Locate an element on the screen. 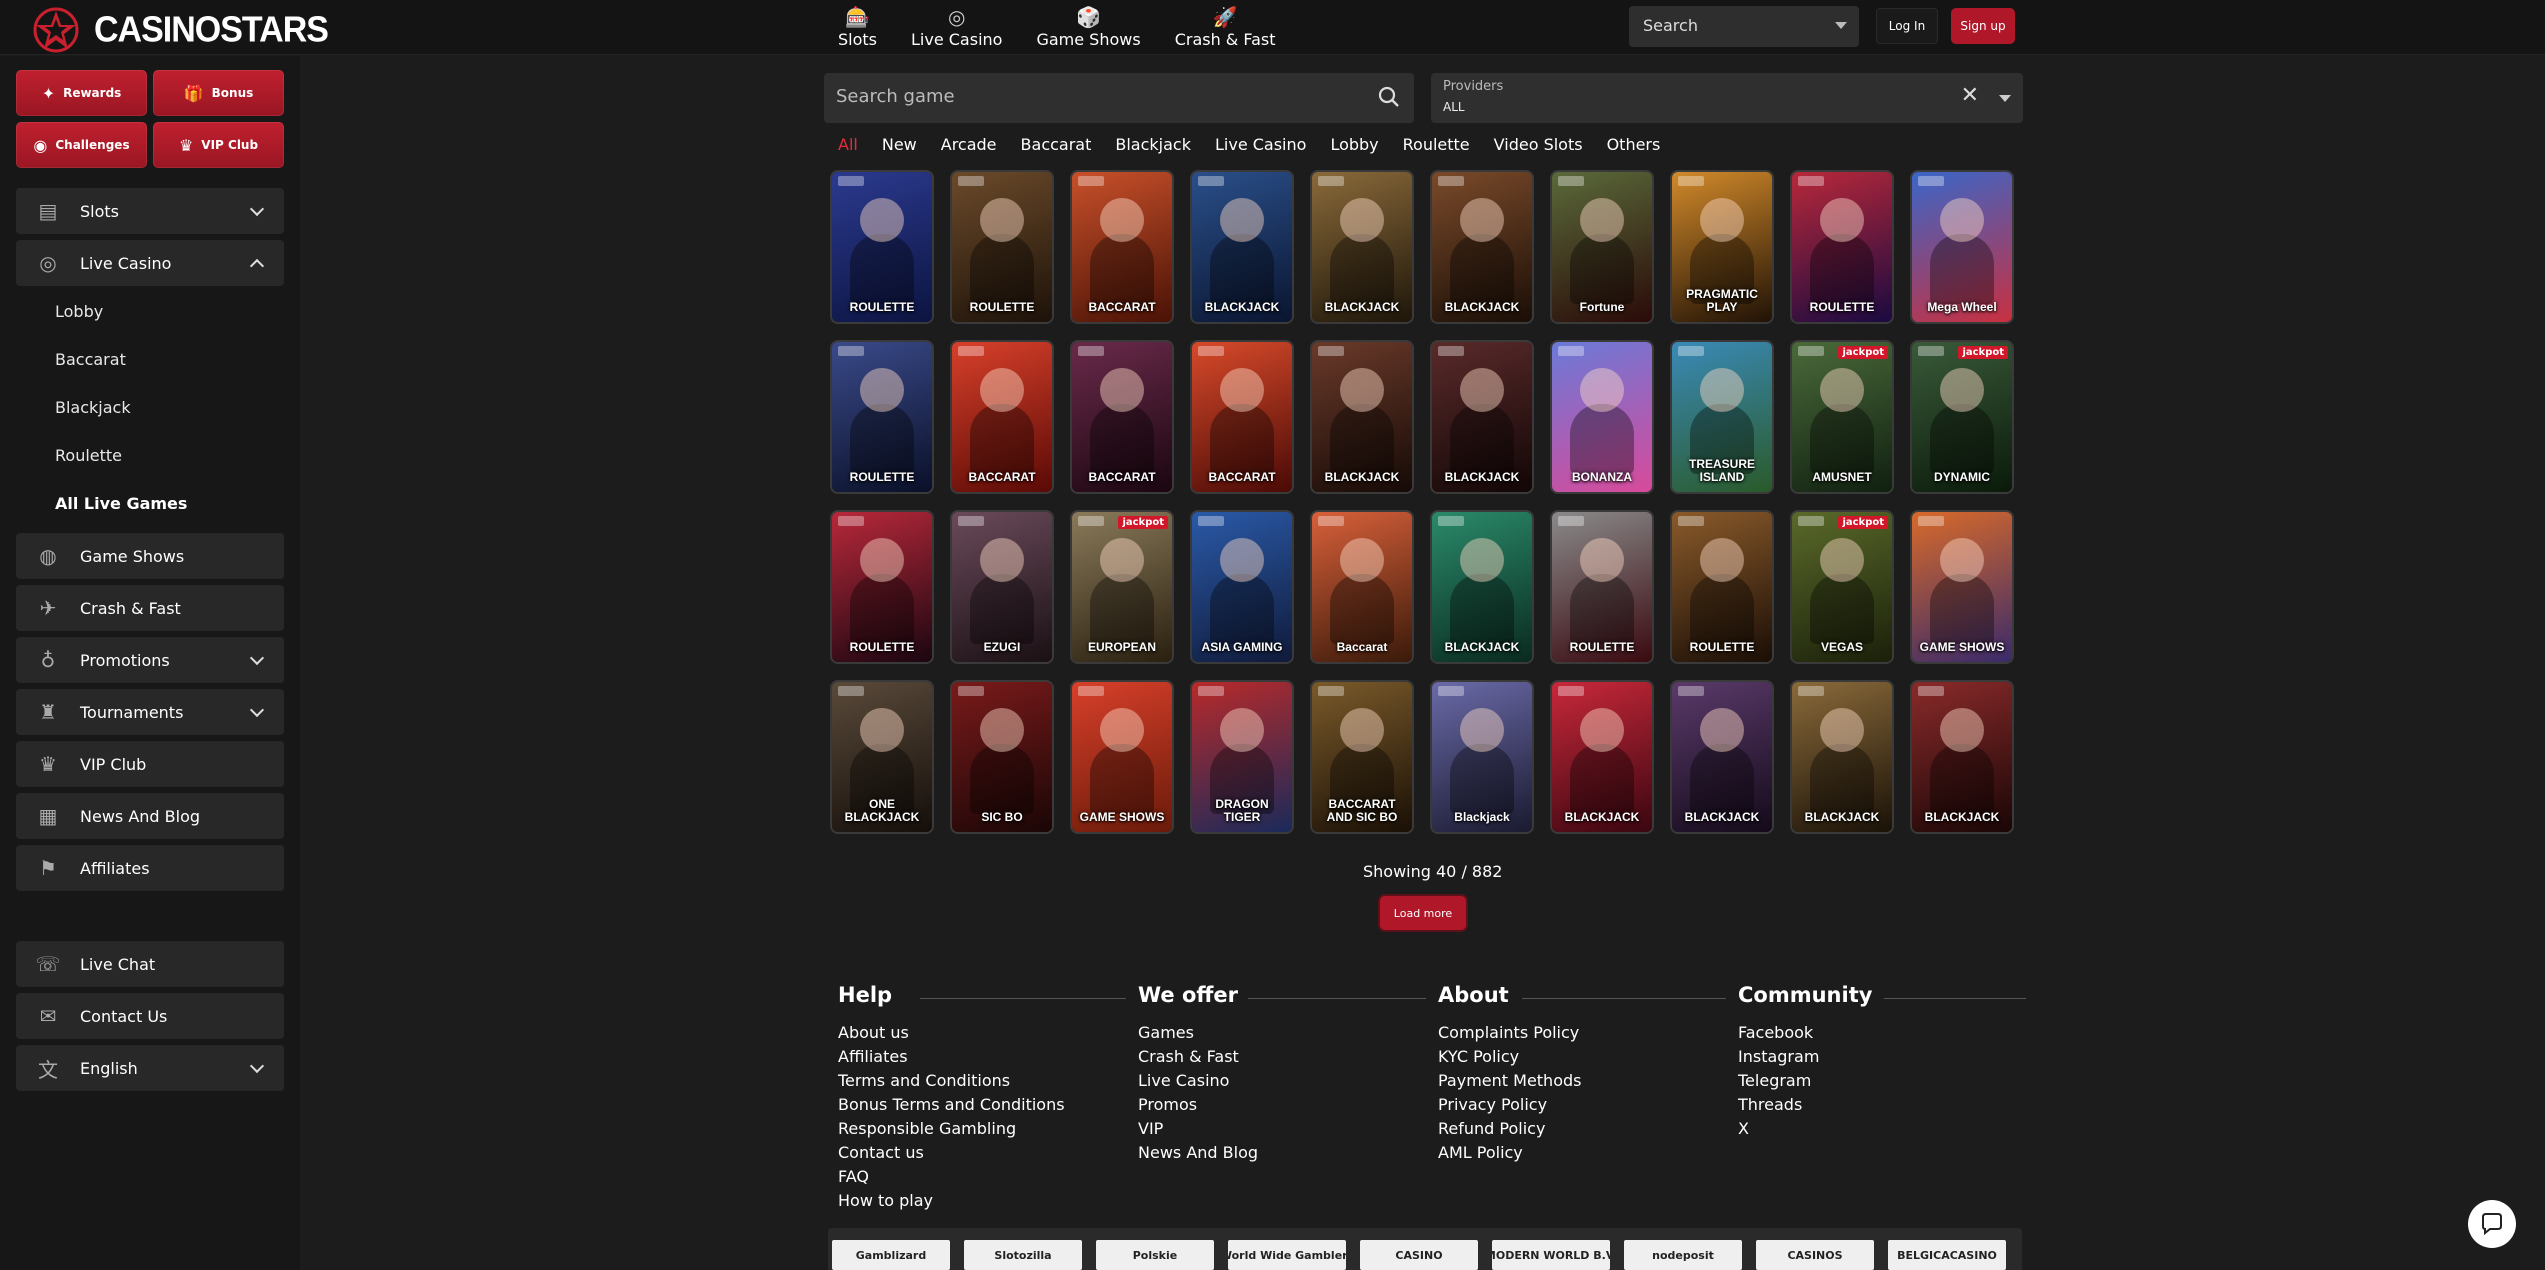  sidebar-item-live-casino: ◎ Live Casino is located at coordinates (150, 263).